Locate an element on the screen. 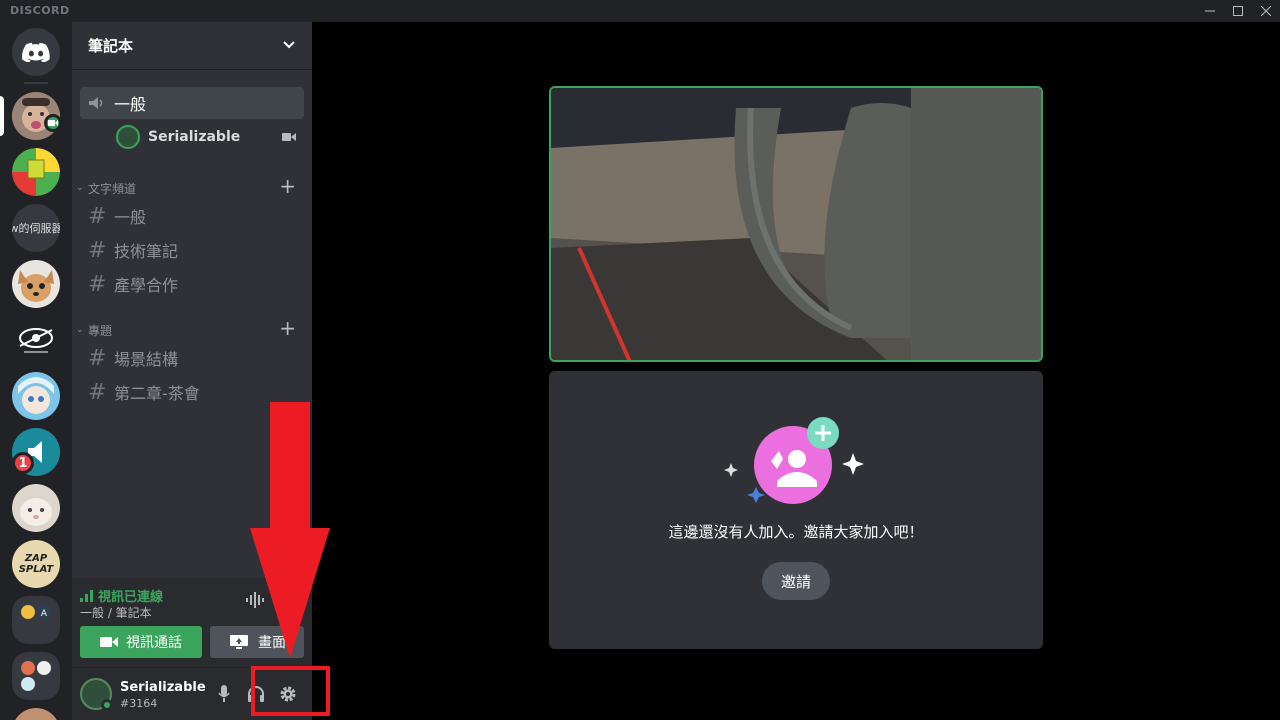 The image size is (1280, 720). speaker-icon is located at coordinates (96, 103).